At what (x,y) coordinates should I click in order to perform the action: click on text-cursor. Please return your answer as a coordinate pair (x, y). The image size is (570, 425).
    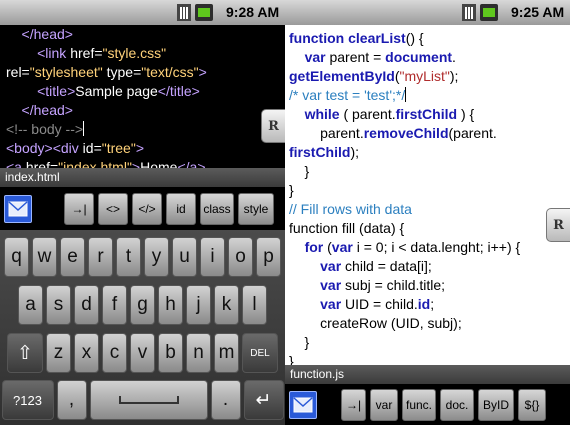
    Looking at the image, I should click on (406, 94).